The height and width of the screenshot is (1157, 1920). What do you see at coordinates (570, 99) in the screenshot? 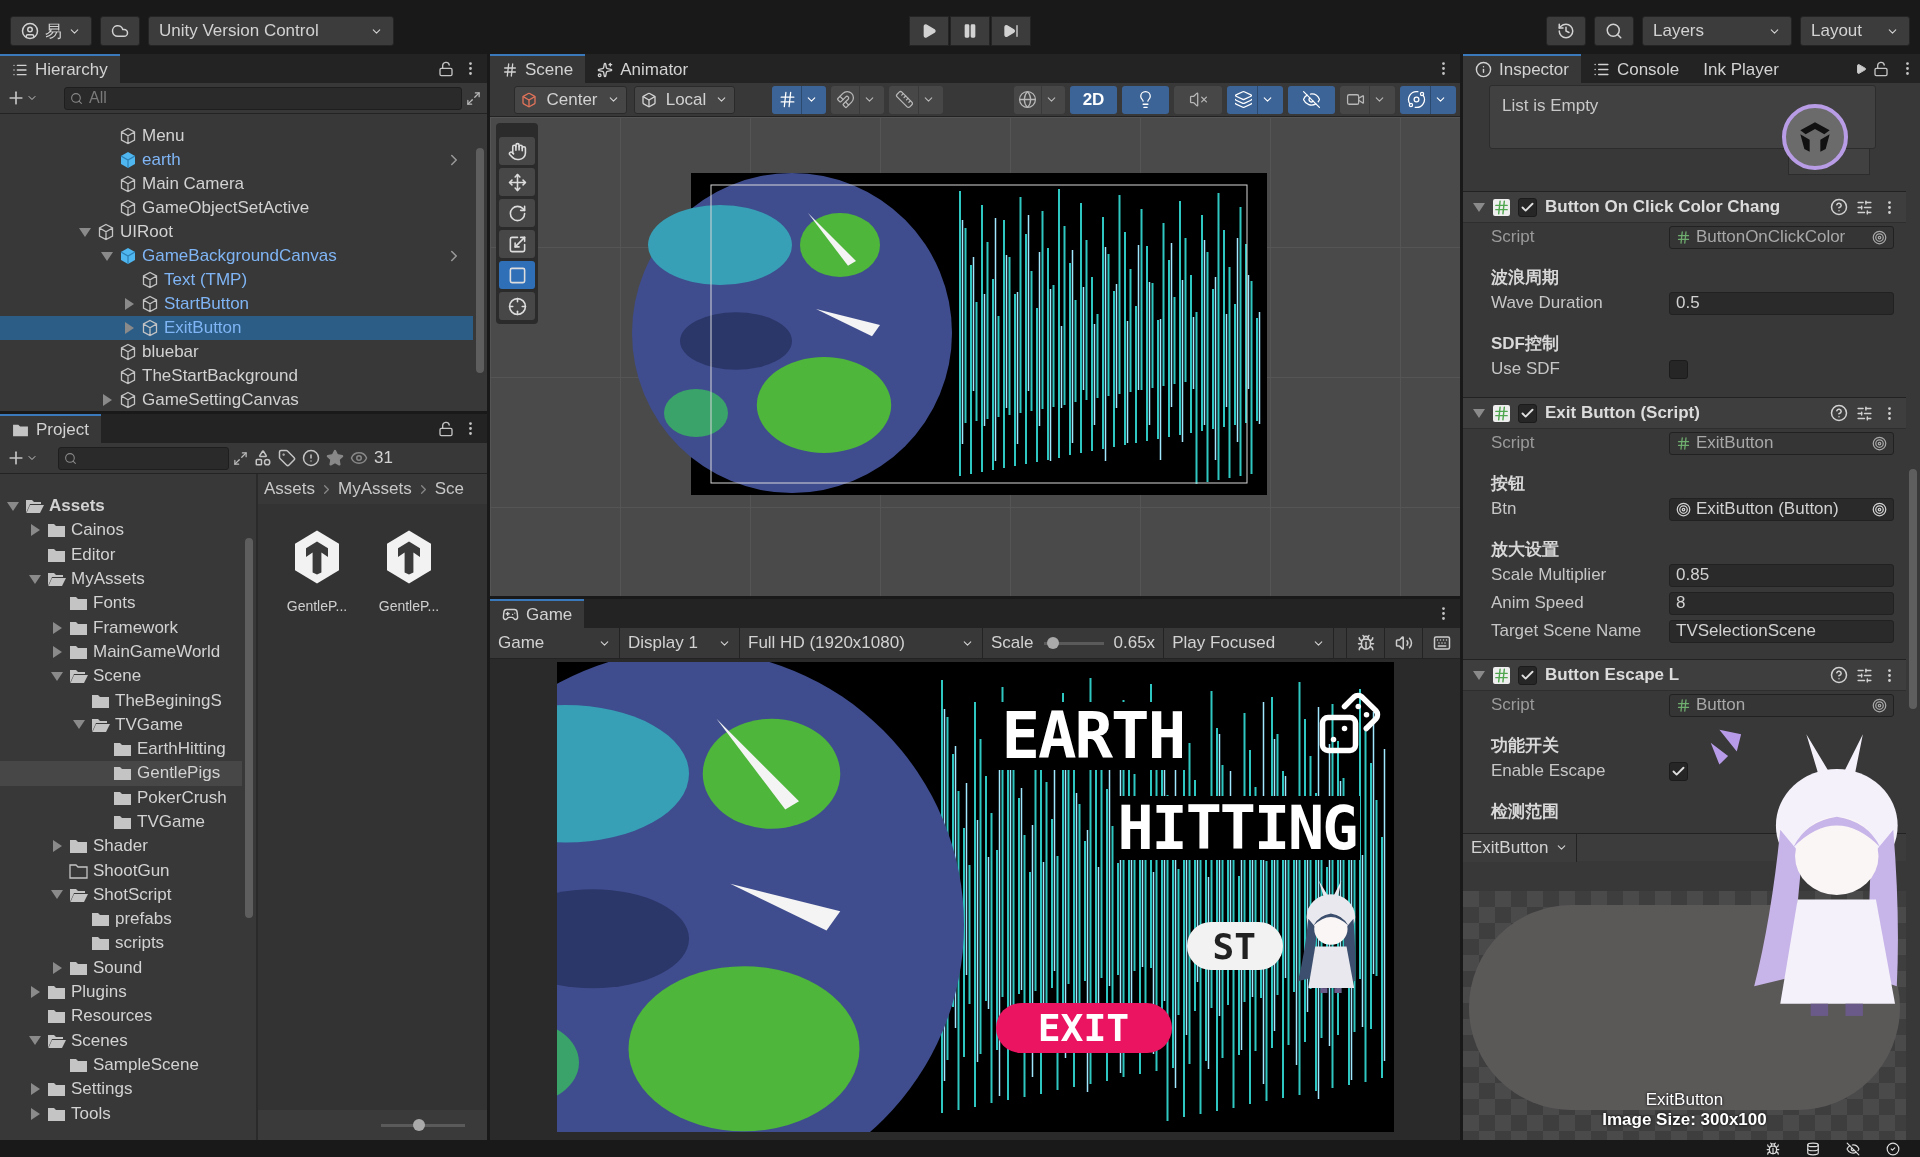
I see `pivot-dropdown: Center` at bounding box center [570, 99].